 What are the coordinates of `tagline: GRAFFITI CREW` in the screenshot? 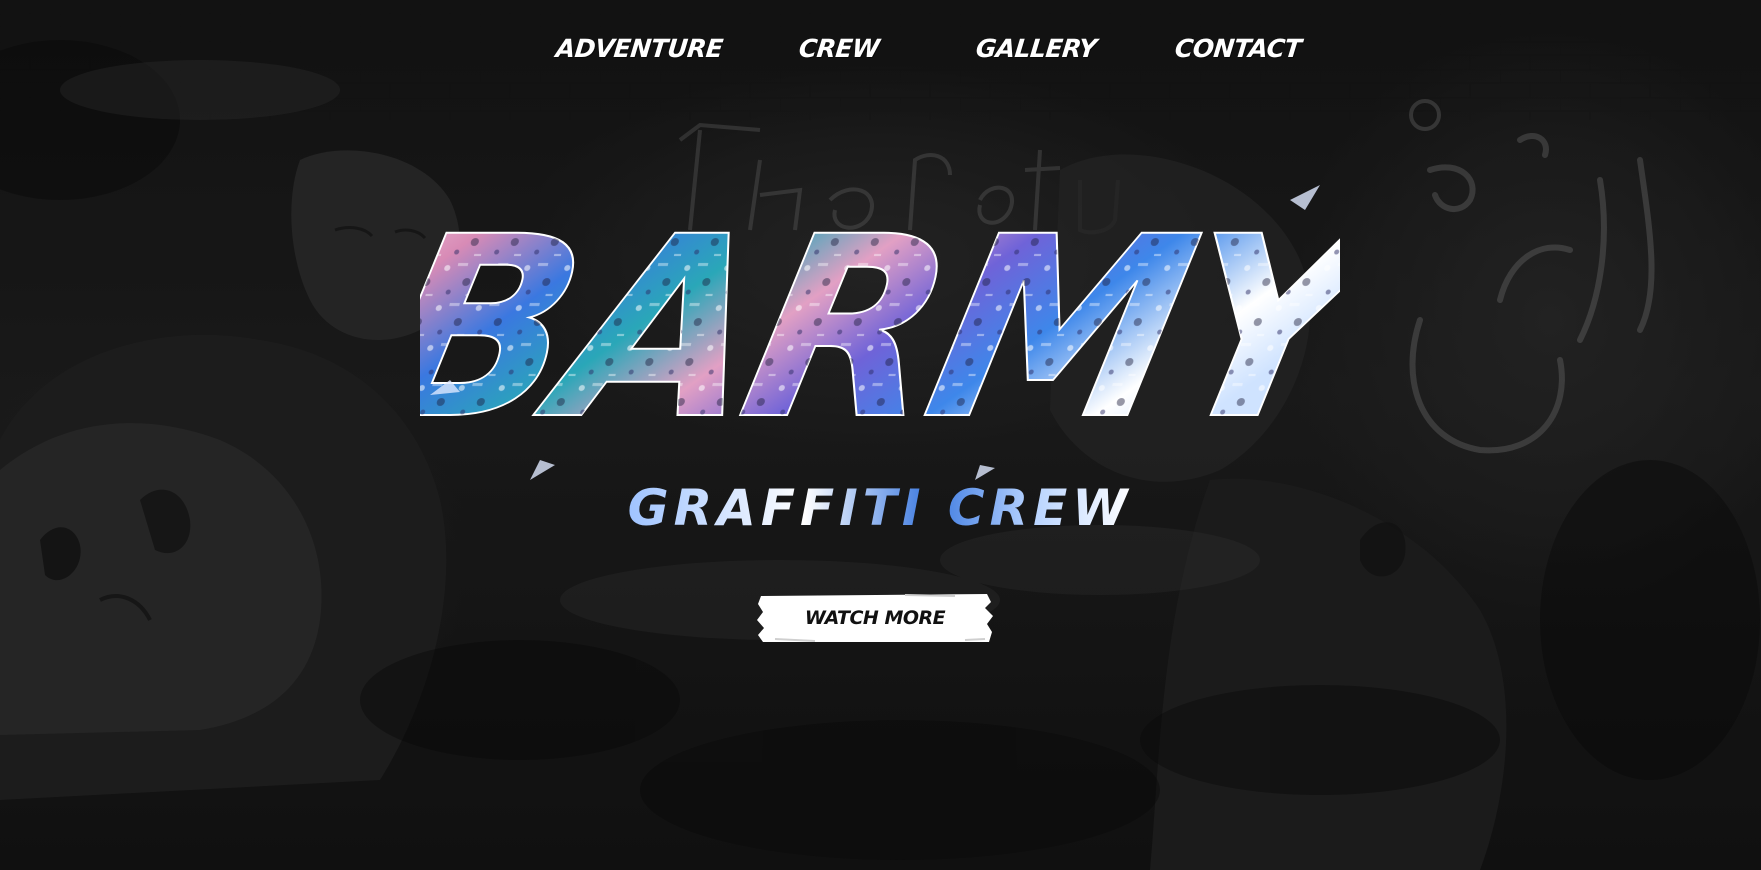 It's located at (880, 508).